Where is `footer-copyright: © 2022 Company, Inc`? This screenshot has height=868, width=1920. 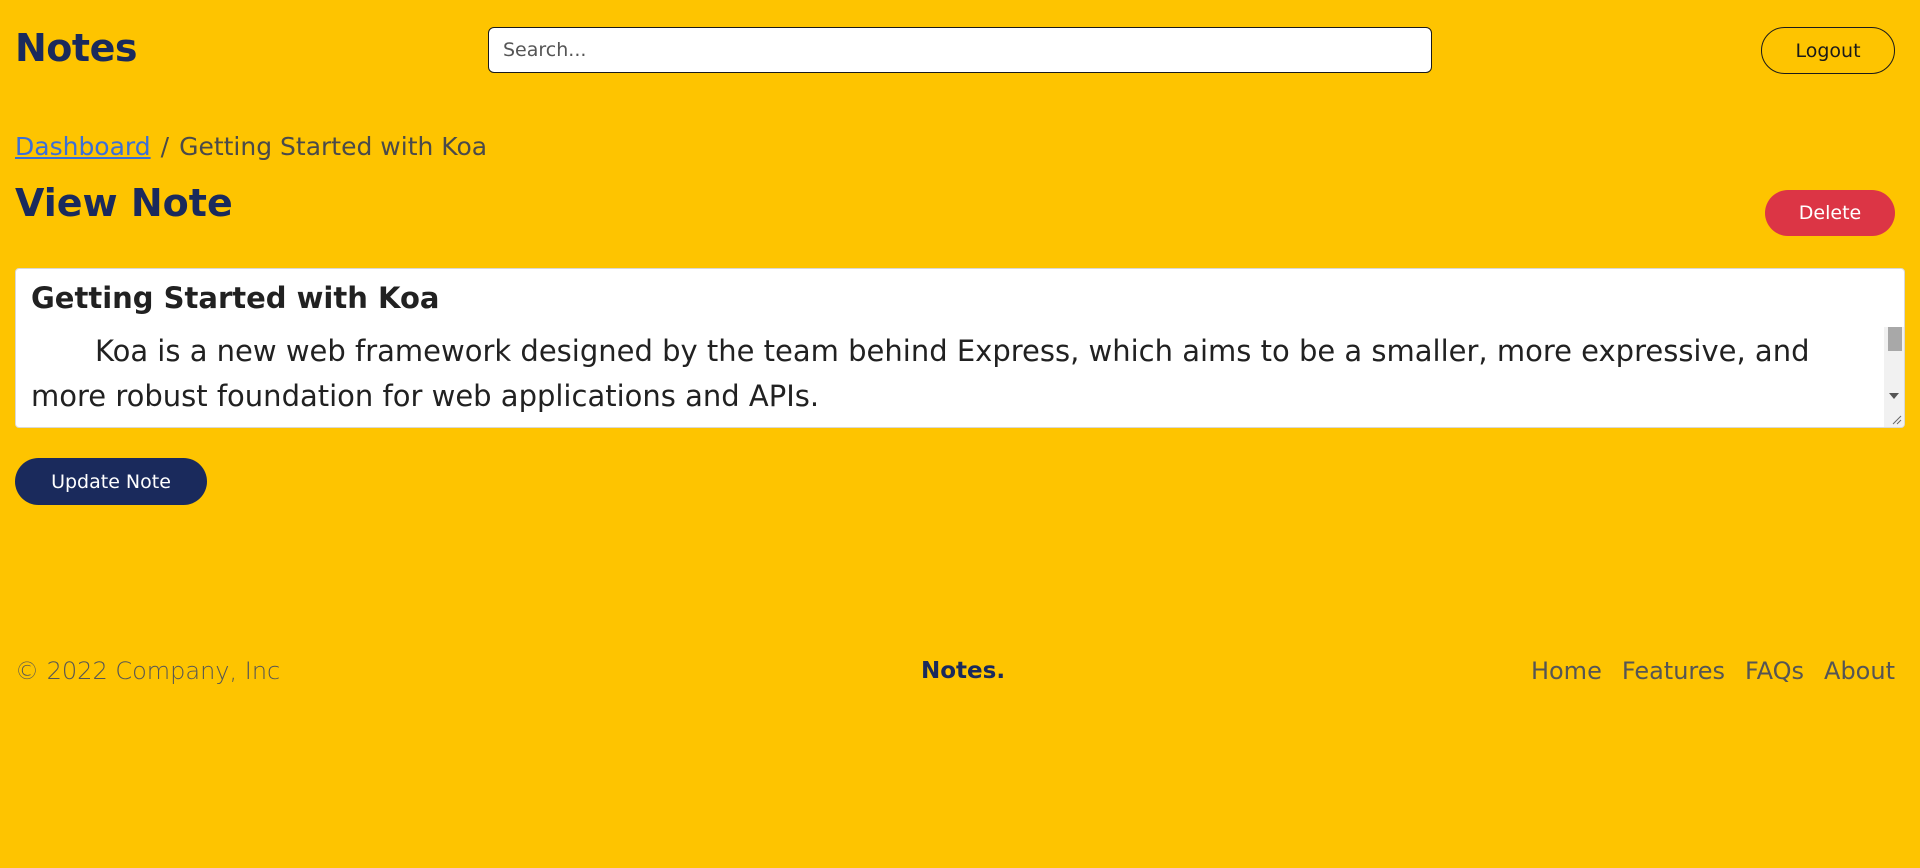 footer-copyright: © 2022 Company, Inc is located at coordinates (148, 671).